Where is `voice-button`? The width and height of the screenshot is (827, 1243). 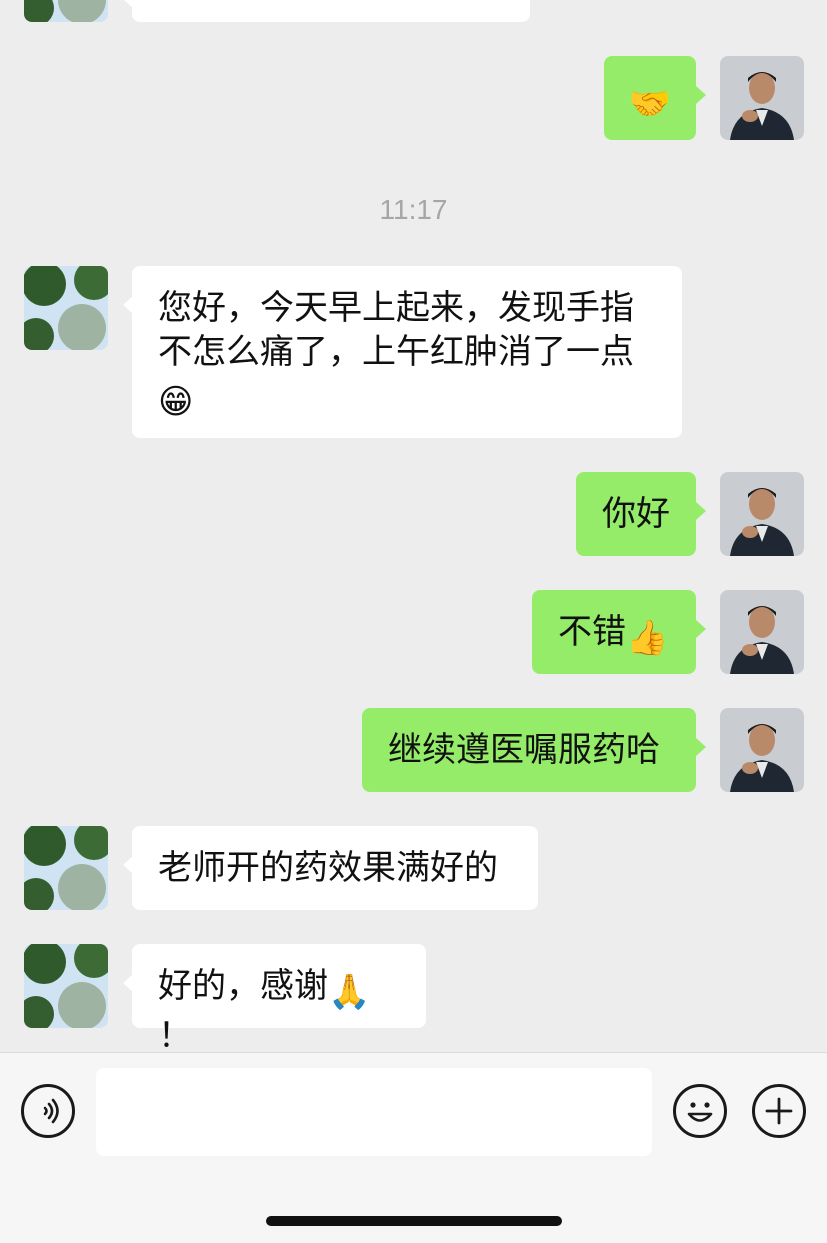 voice-button is located at coordinates (48, 1111).